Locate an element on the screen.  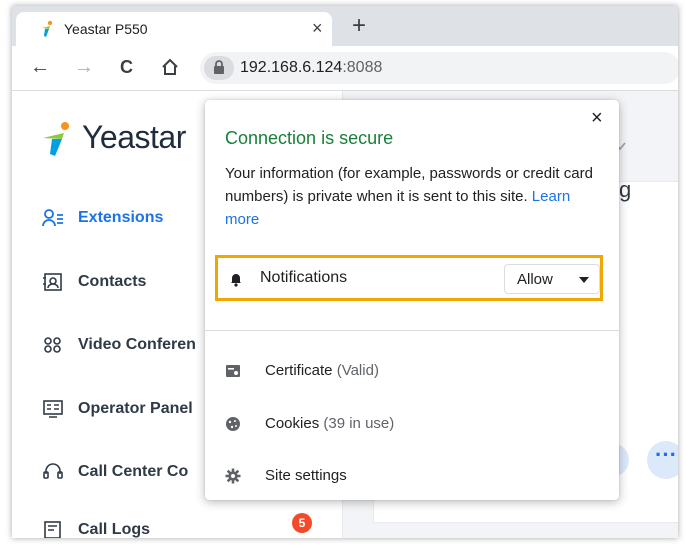
notifications-permission-select: Allow is located at coordinates (552, 279).